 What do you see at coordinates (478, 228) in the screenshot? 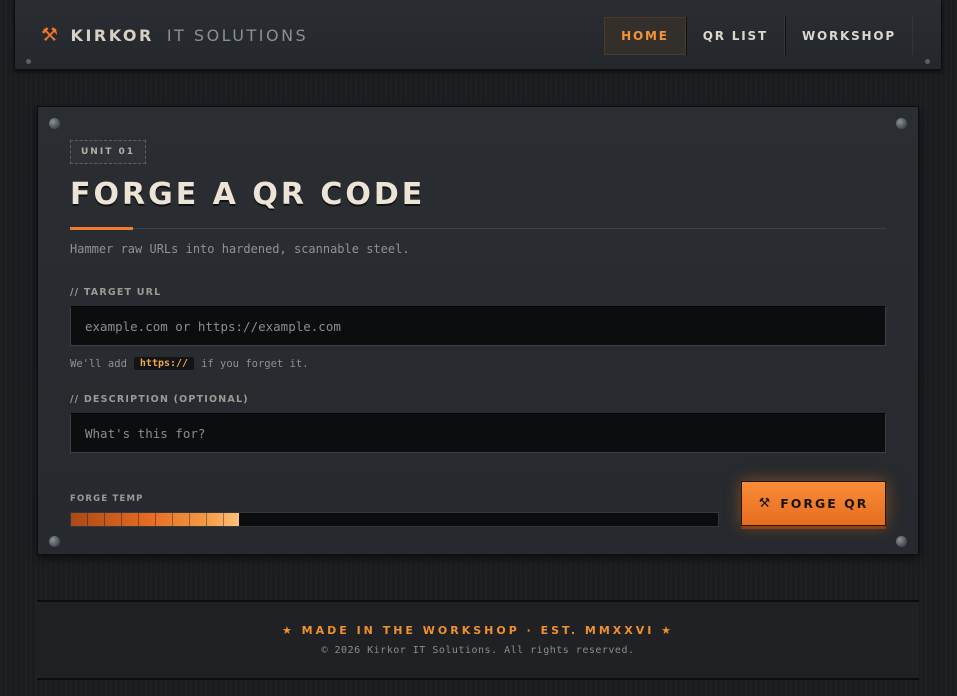
I see `title-divider` at bounding box center [478, 228].